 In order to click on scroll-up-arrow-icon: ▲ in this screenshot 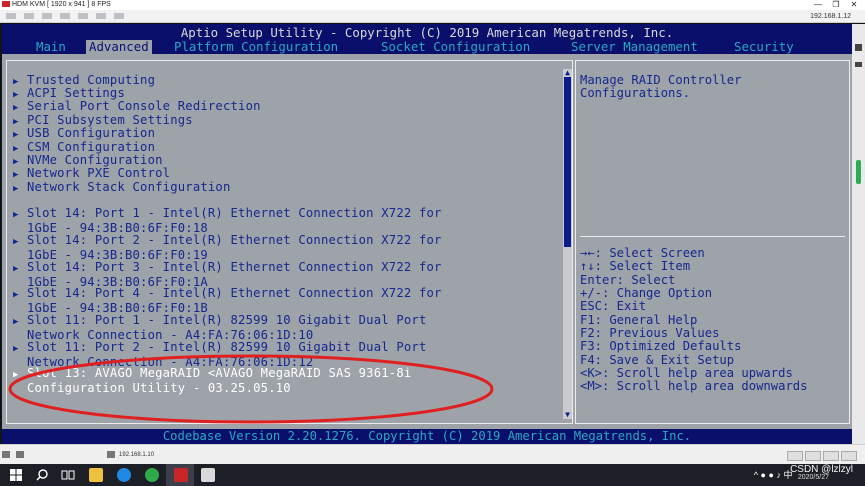, I will do `click(567, 73)`.